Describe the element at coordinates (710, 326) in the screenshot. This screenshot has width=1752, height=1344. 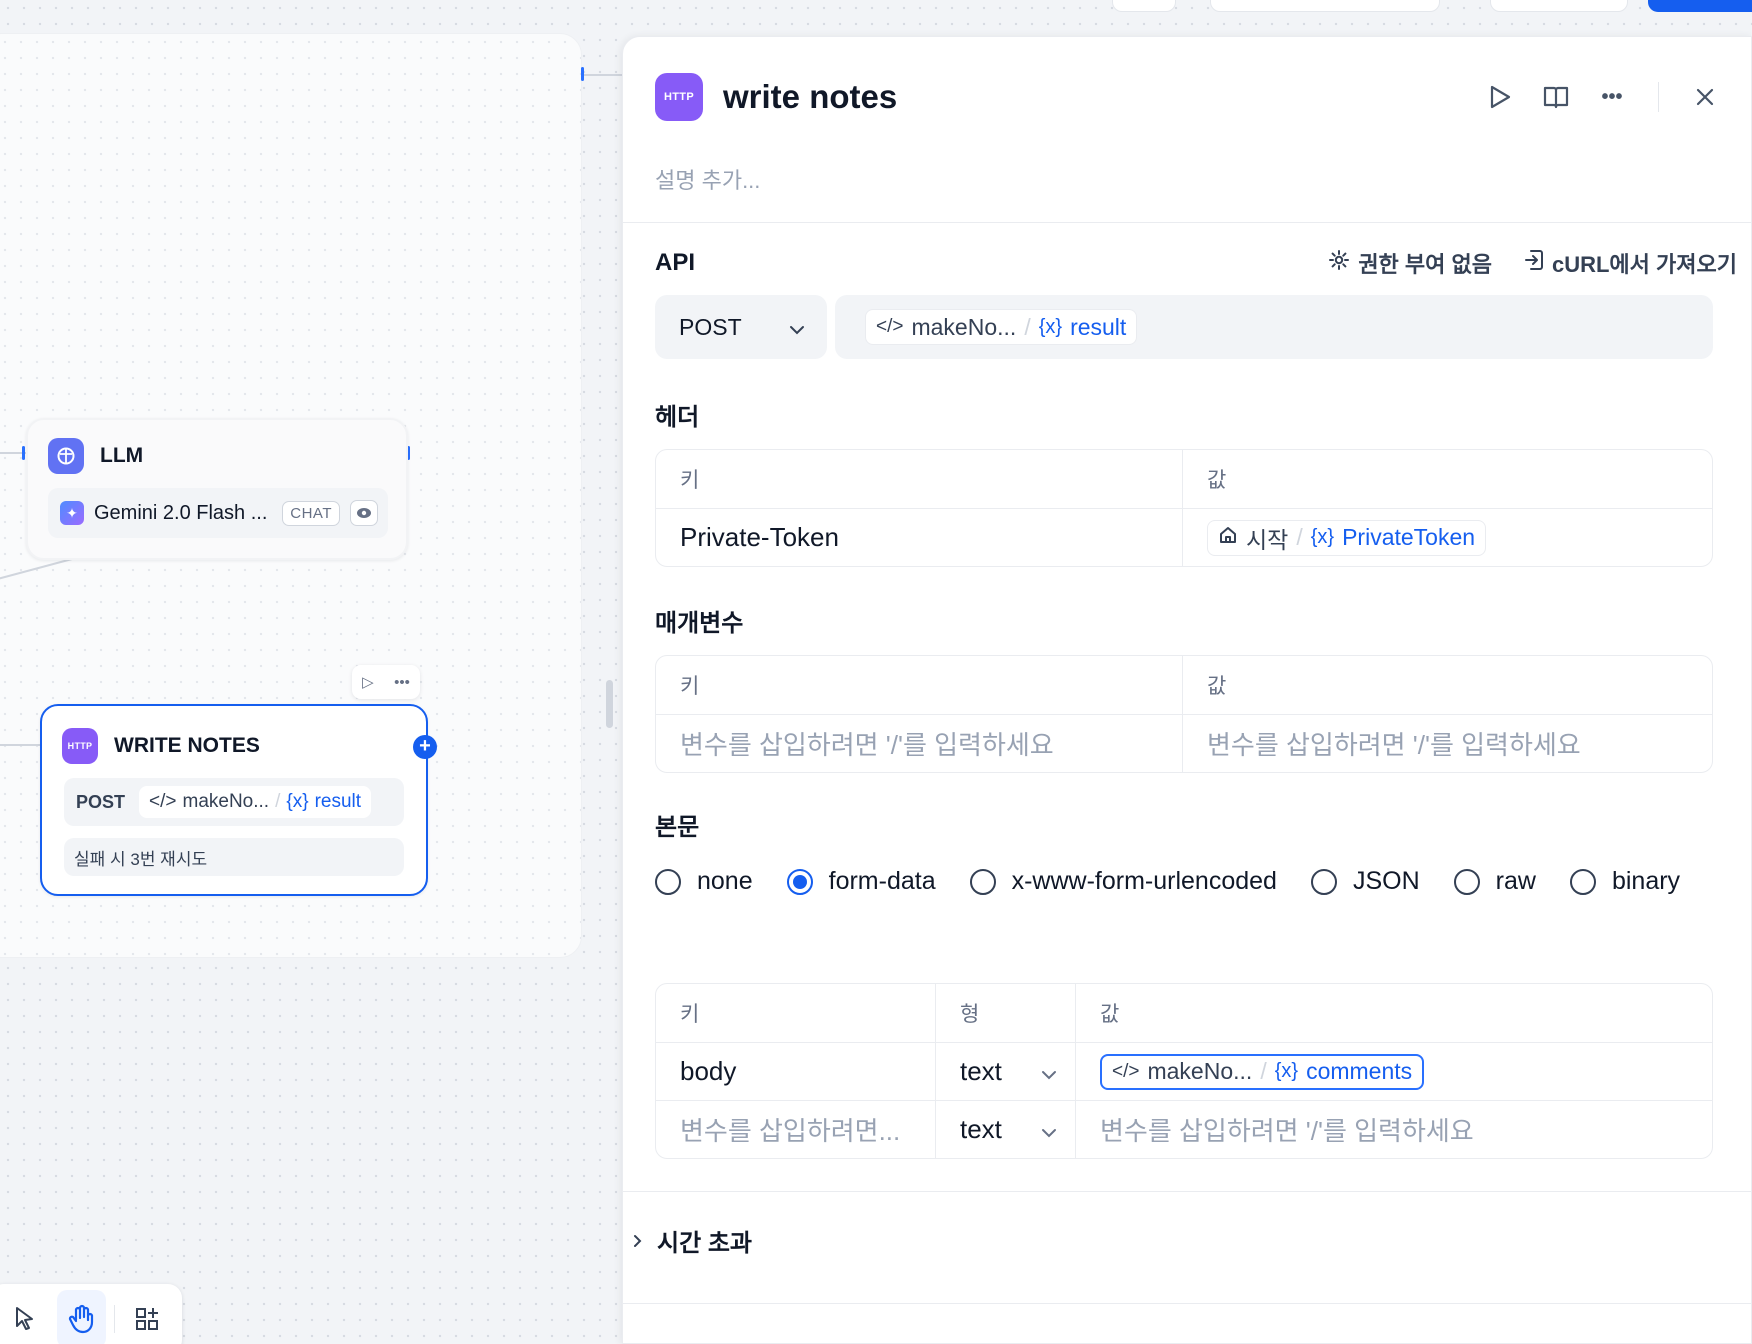
I see `method-value: POST` at that location.